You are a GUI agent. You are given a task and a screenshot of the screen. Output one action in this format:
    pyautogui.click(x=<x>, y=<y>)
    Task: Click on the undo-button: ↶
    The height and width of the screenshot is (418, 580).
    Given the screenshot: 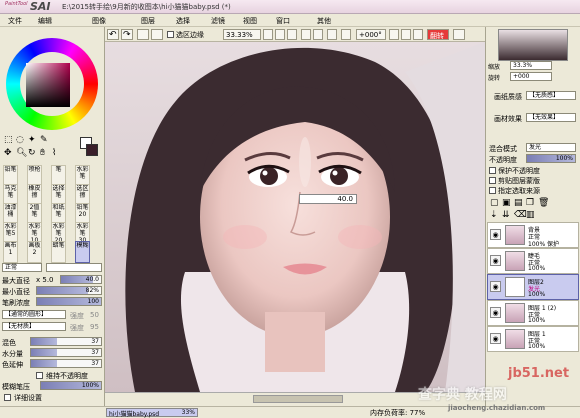 What is the action you would take?
    pyautogui.click(x=113, y=34)
    